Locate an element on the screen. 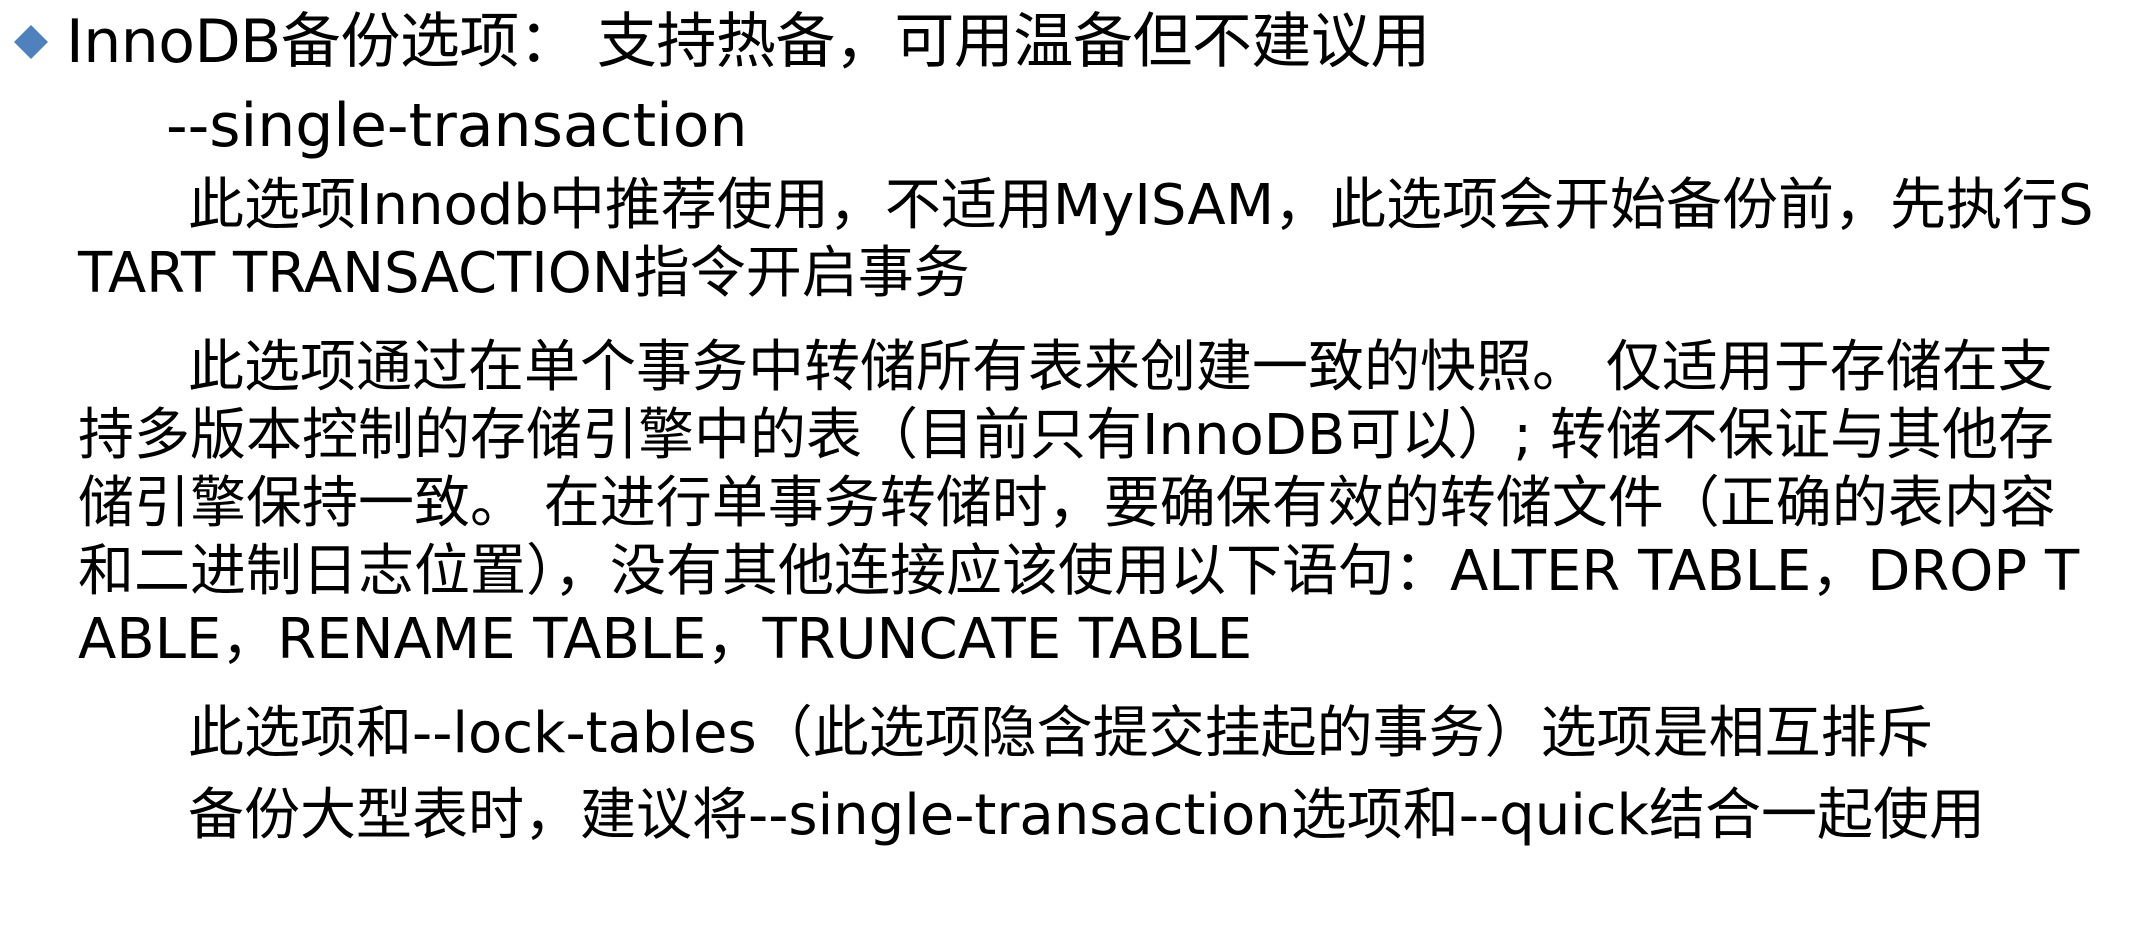 The image size is (2155, 930). bullet-heading-row: InnoDB备份选项： 支持热备，可用温备但不建议用 is located at coordinates (722, 42).